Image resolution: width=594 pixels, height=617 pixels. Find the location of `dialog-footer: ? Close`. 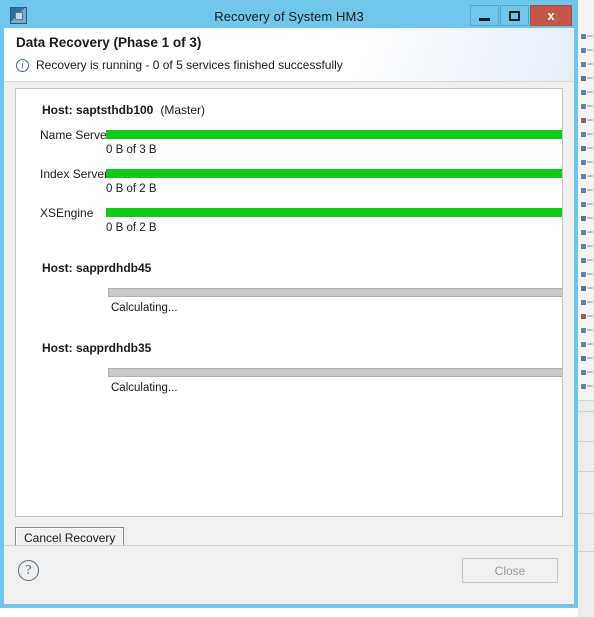

dialog-footer: ? Close is located at coordinates (289, 574).